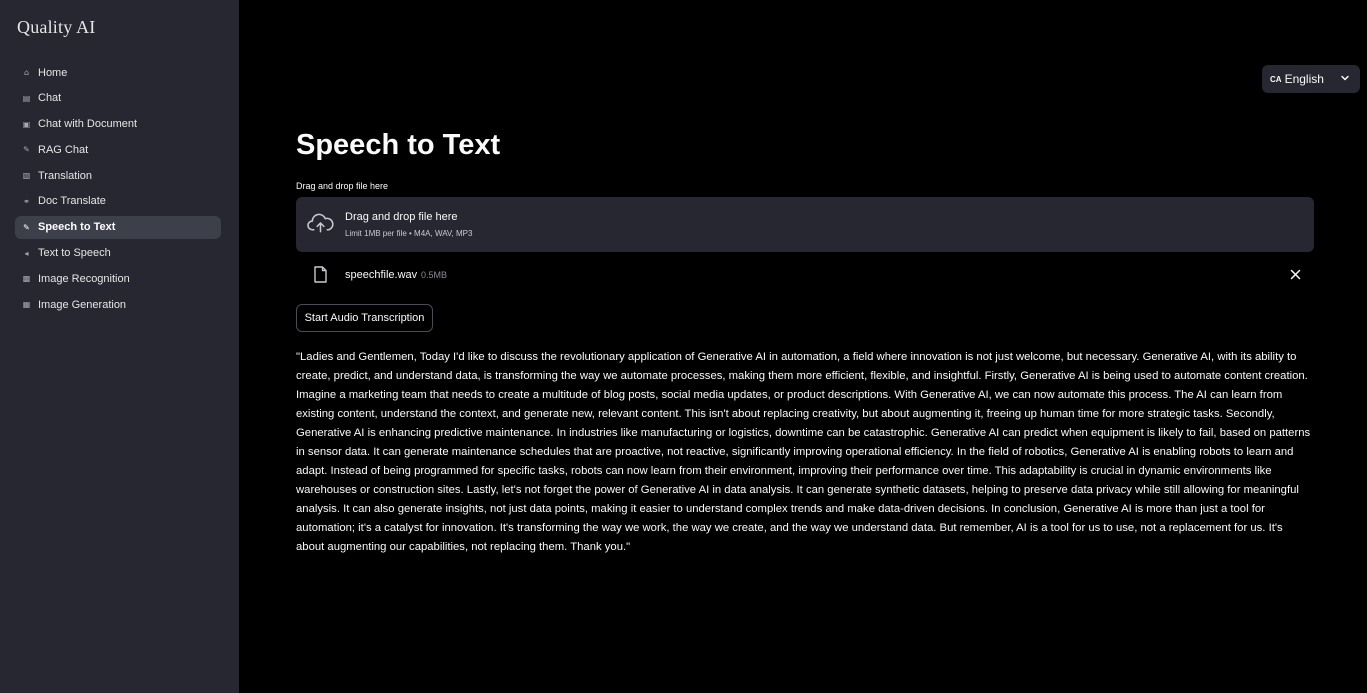 Image resolution: width=1367 pixels, height=693 pixels. What do you see at coordinates (401, 217) in the screenshot?
I see `dropzone-title: Drag and drop file here` at bounding box center [401, 217].